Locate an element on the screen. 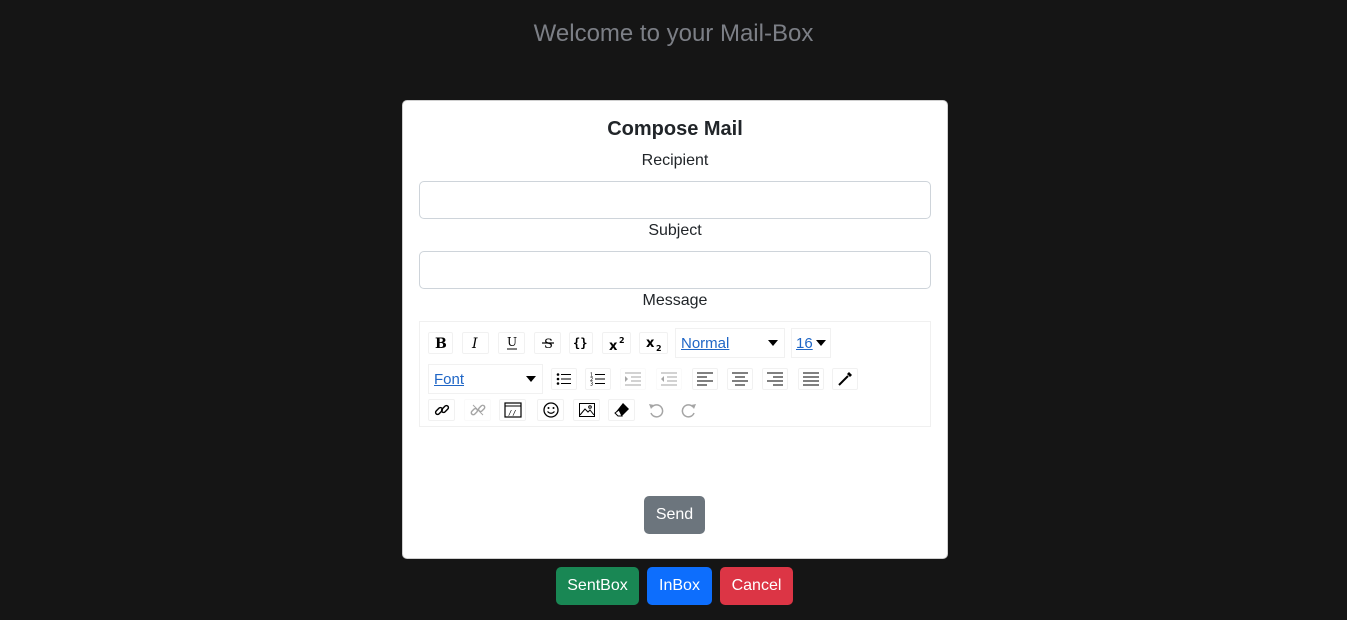 The height and width of the screenshot is (620, 1347). eraser-icon is located at coordinates (621, 410).